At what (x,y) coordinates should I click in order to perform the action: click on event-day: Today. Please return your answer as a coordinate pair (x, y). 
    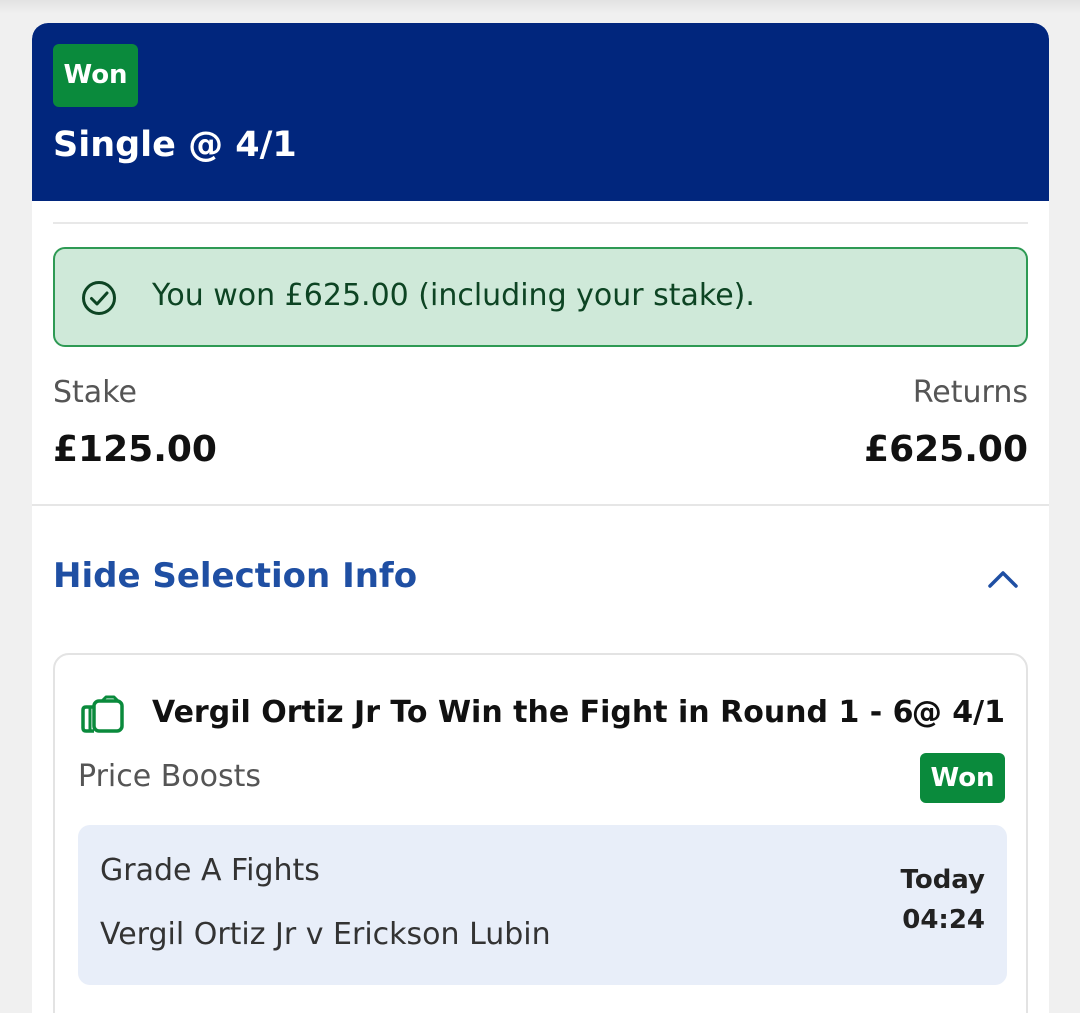
    Looking at the image, I should click on (942, 880).